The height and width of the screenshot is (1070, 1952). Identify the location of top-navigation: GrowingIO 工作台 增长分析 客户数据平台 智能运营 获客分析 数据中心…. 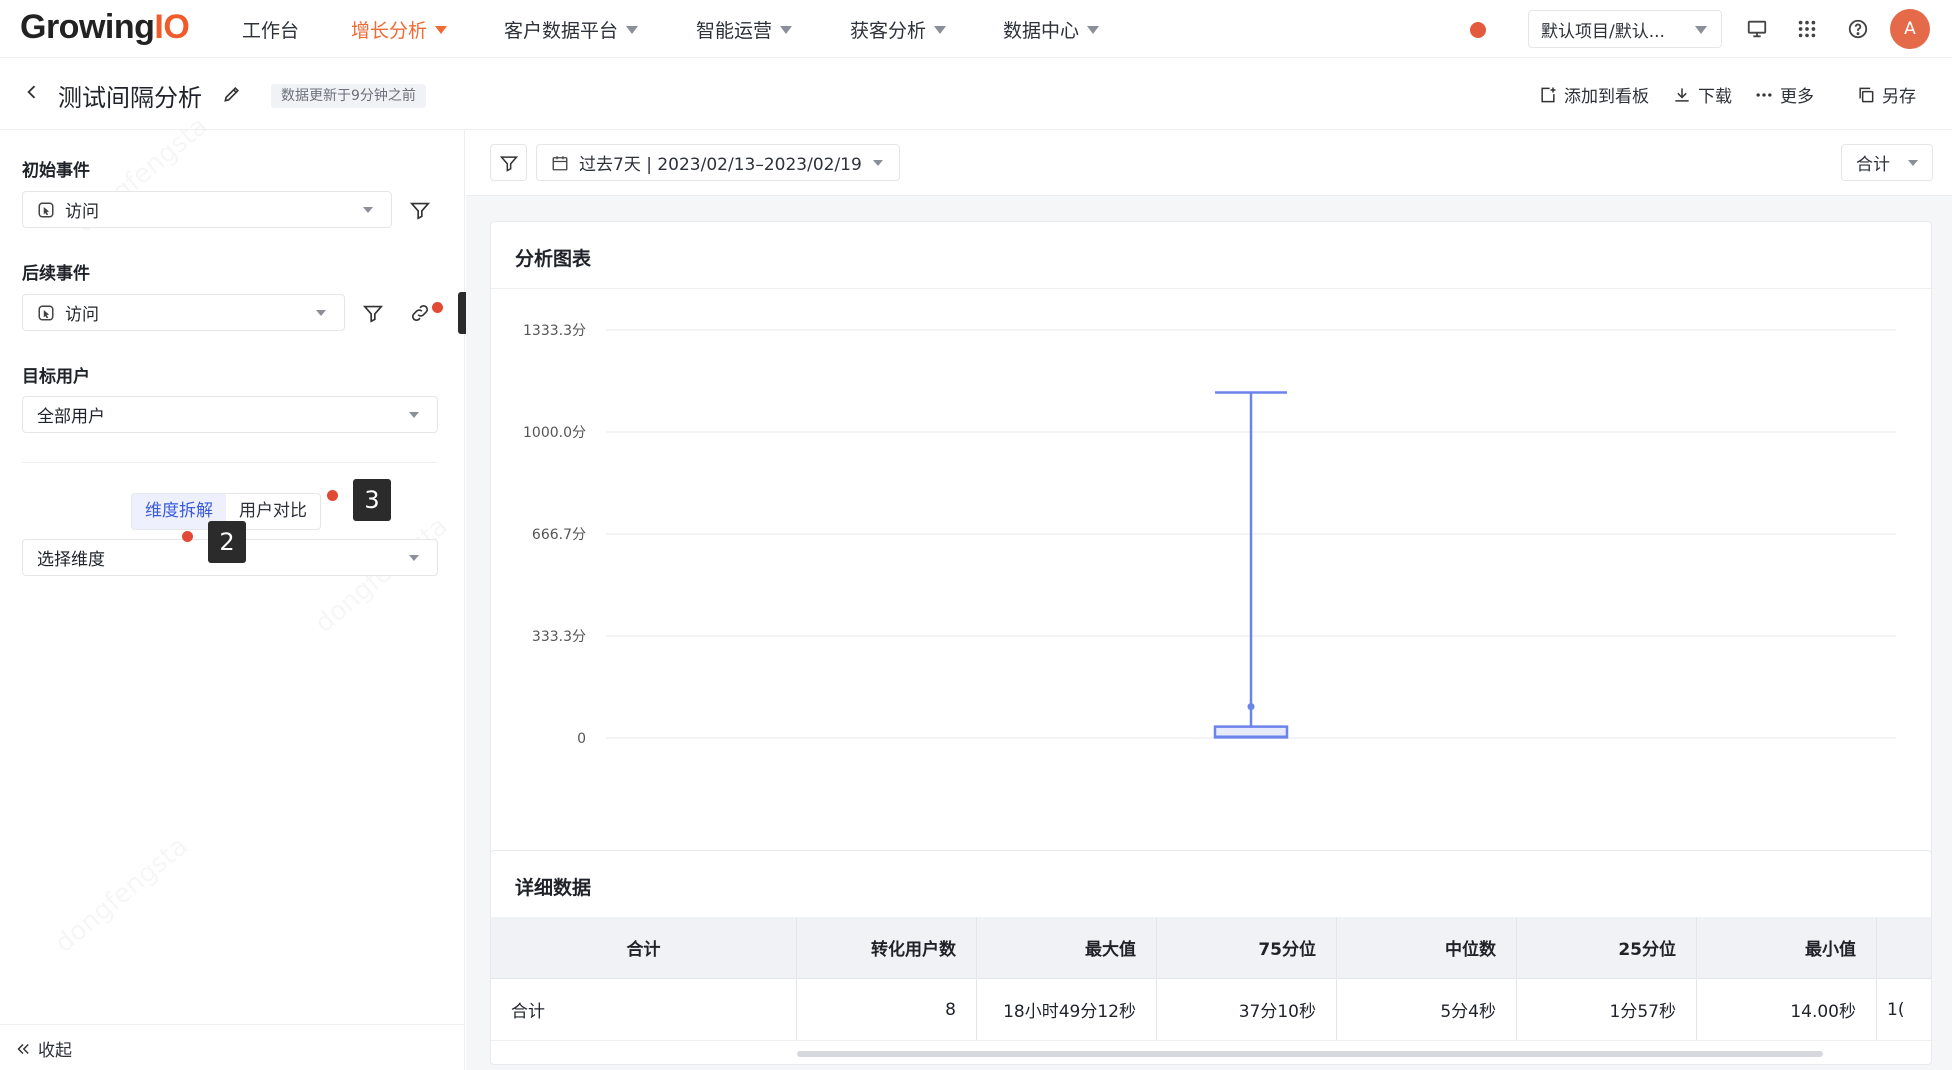
(976, 29).